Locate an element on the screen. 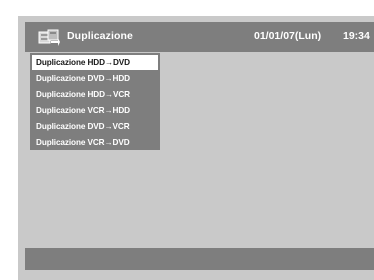 The image size is (374, 280). bottom-bar is located at coordinates (199, 259).